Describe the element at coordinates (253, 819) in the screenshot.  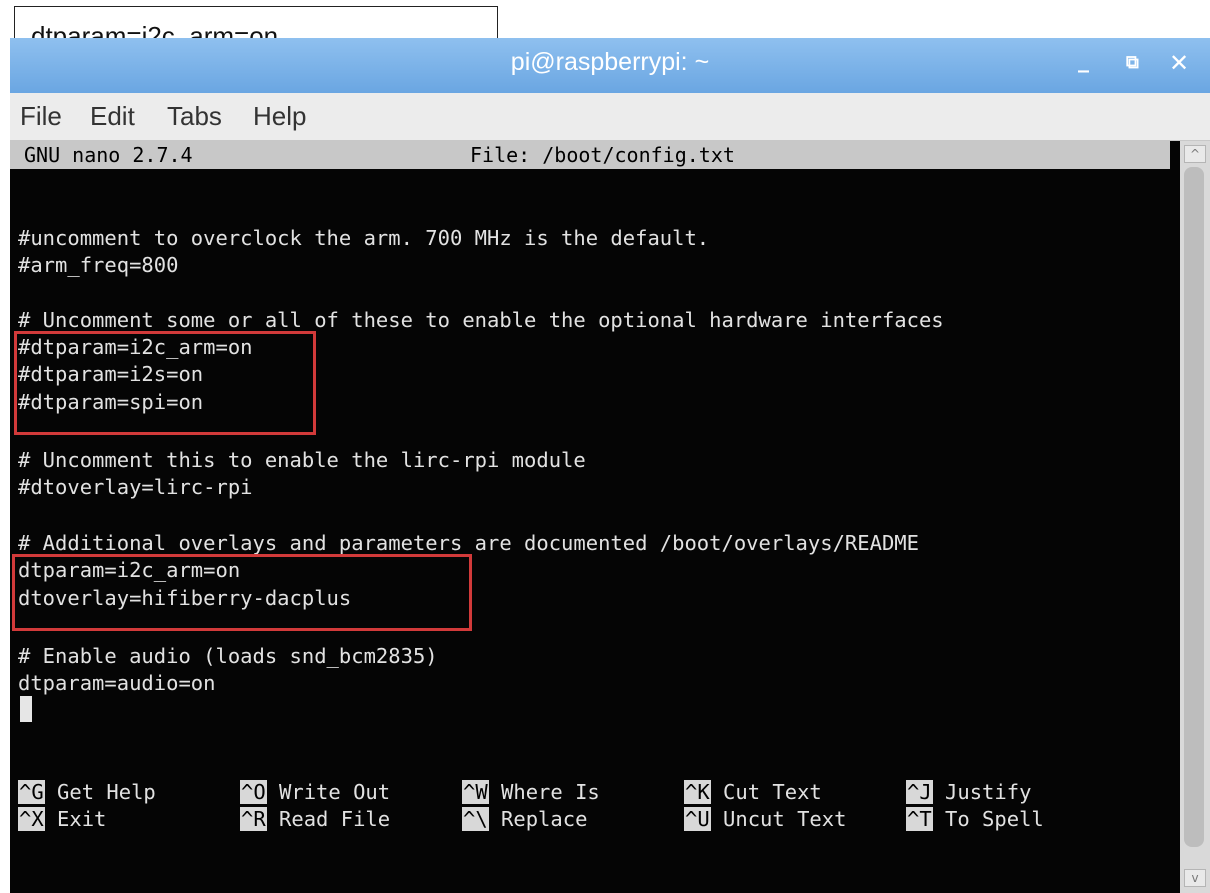
I see `shortcut-key: ^R` at that location.